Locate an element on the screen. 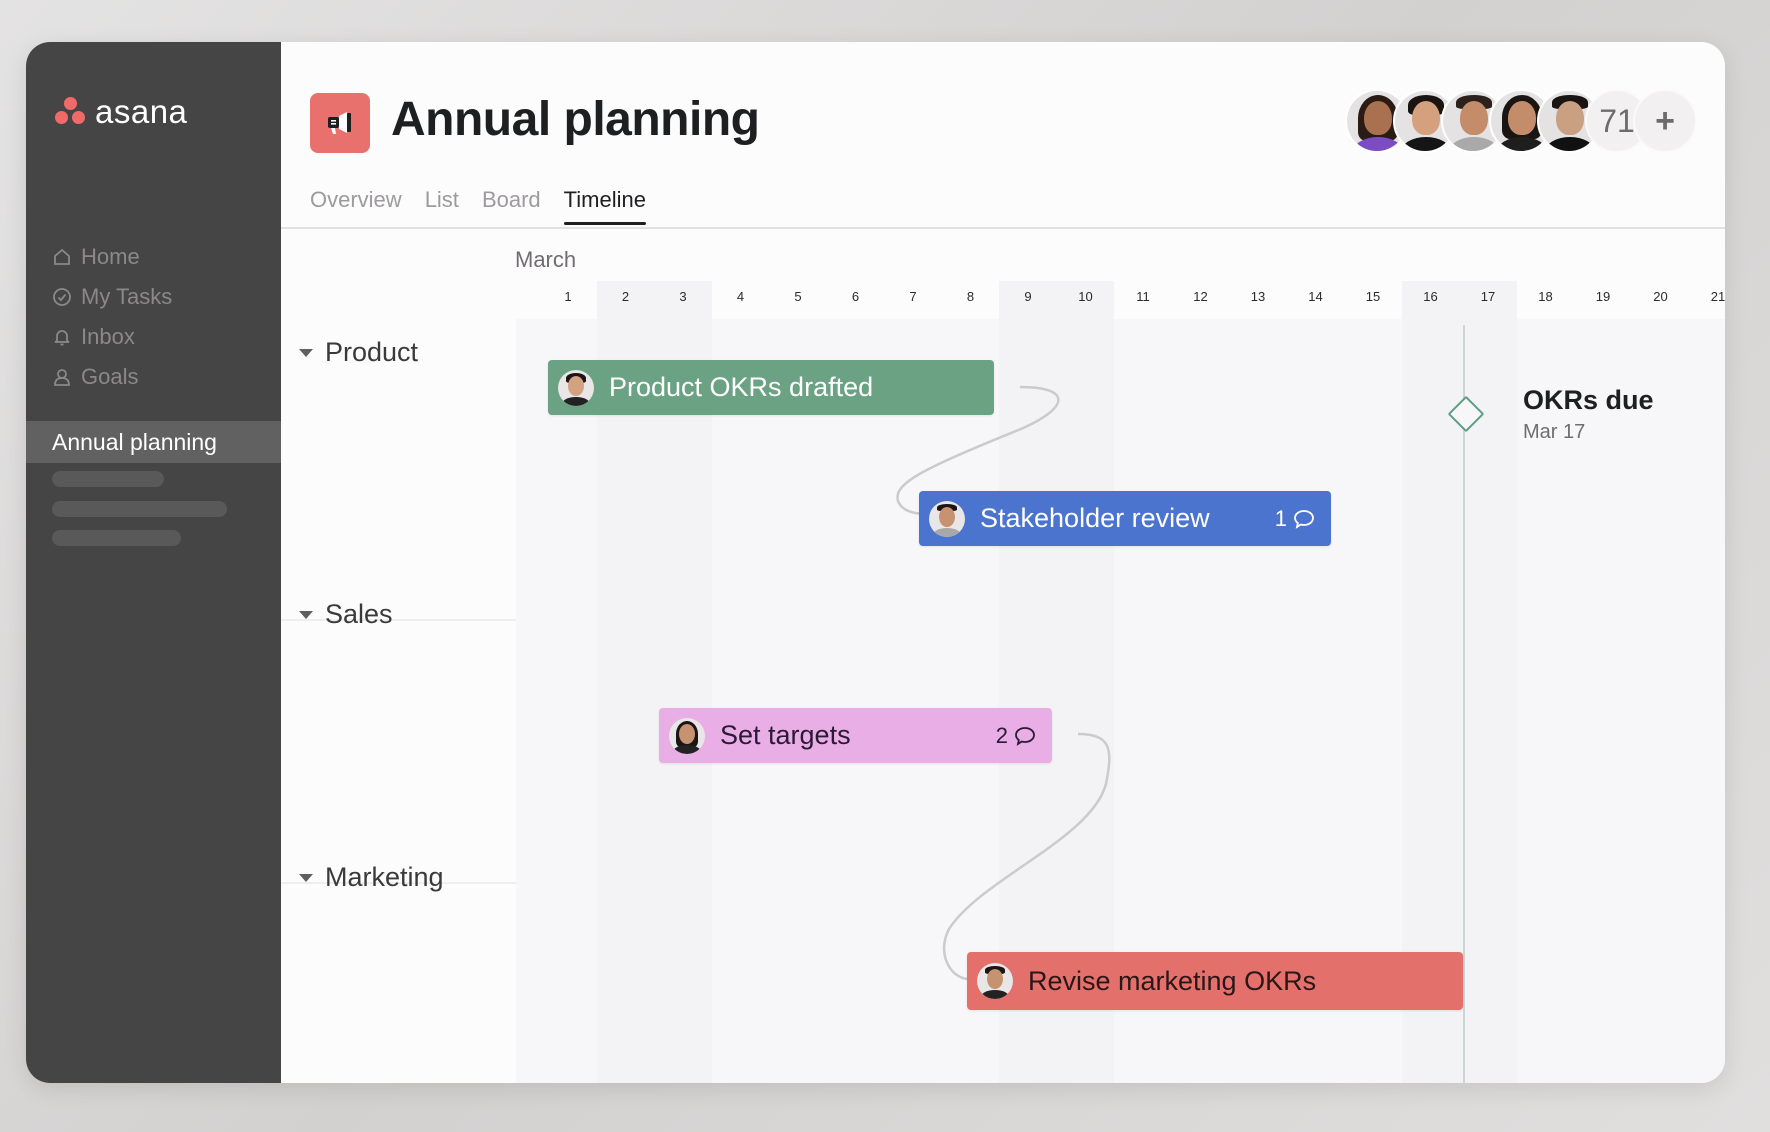 The height and width of the screenshot is (1132, 1770). sidebar-item-home: Home is located at coordinates (112, 257).